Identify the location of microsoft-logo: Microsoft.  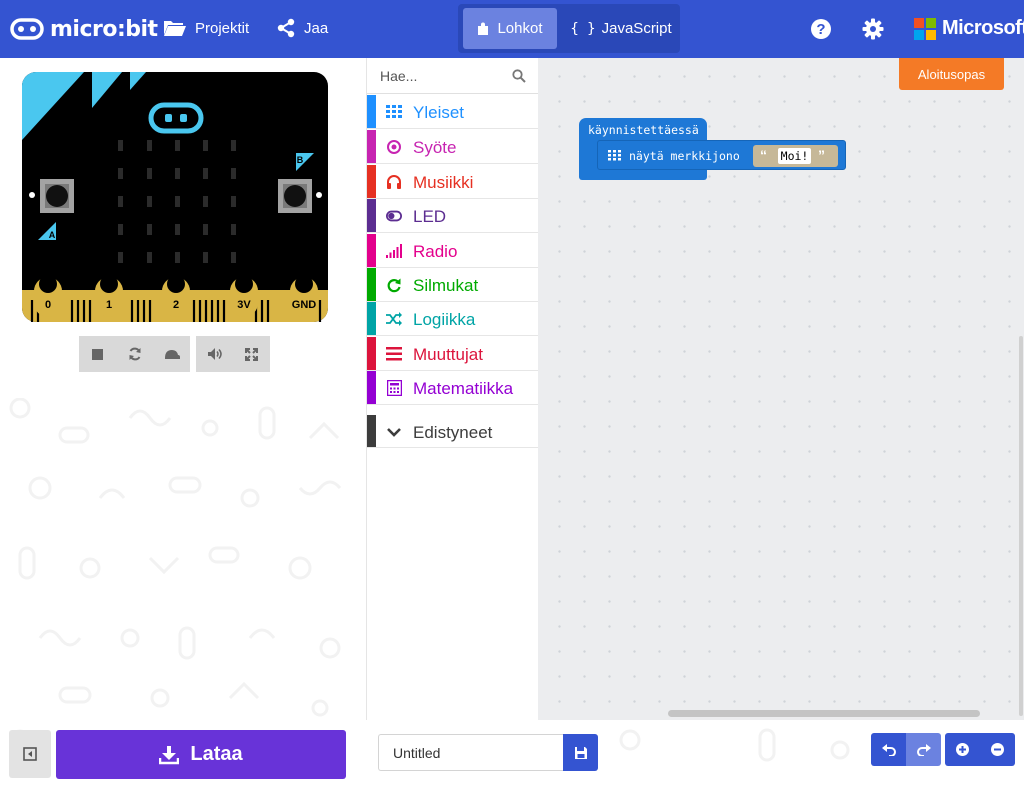
(969, 28).